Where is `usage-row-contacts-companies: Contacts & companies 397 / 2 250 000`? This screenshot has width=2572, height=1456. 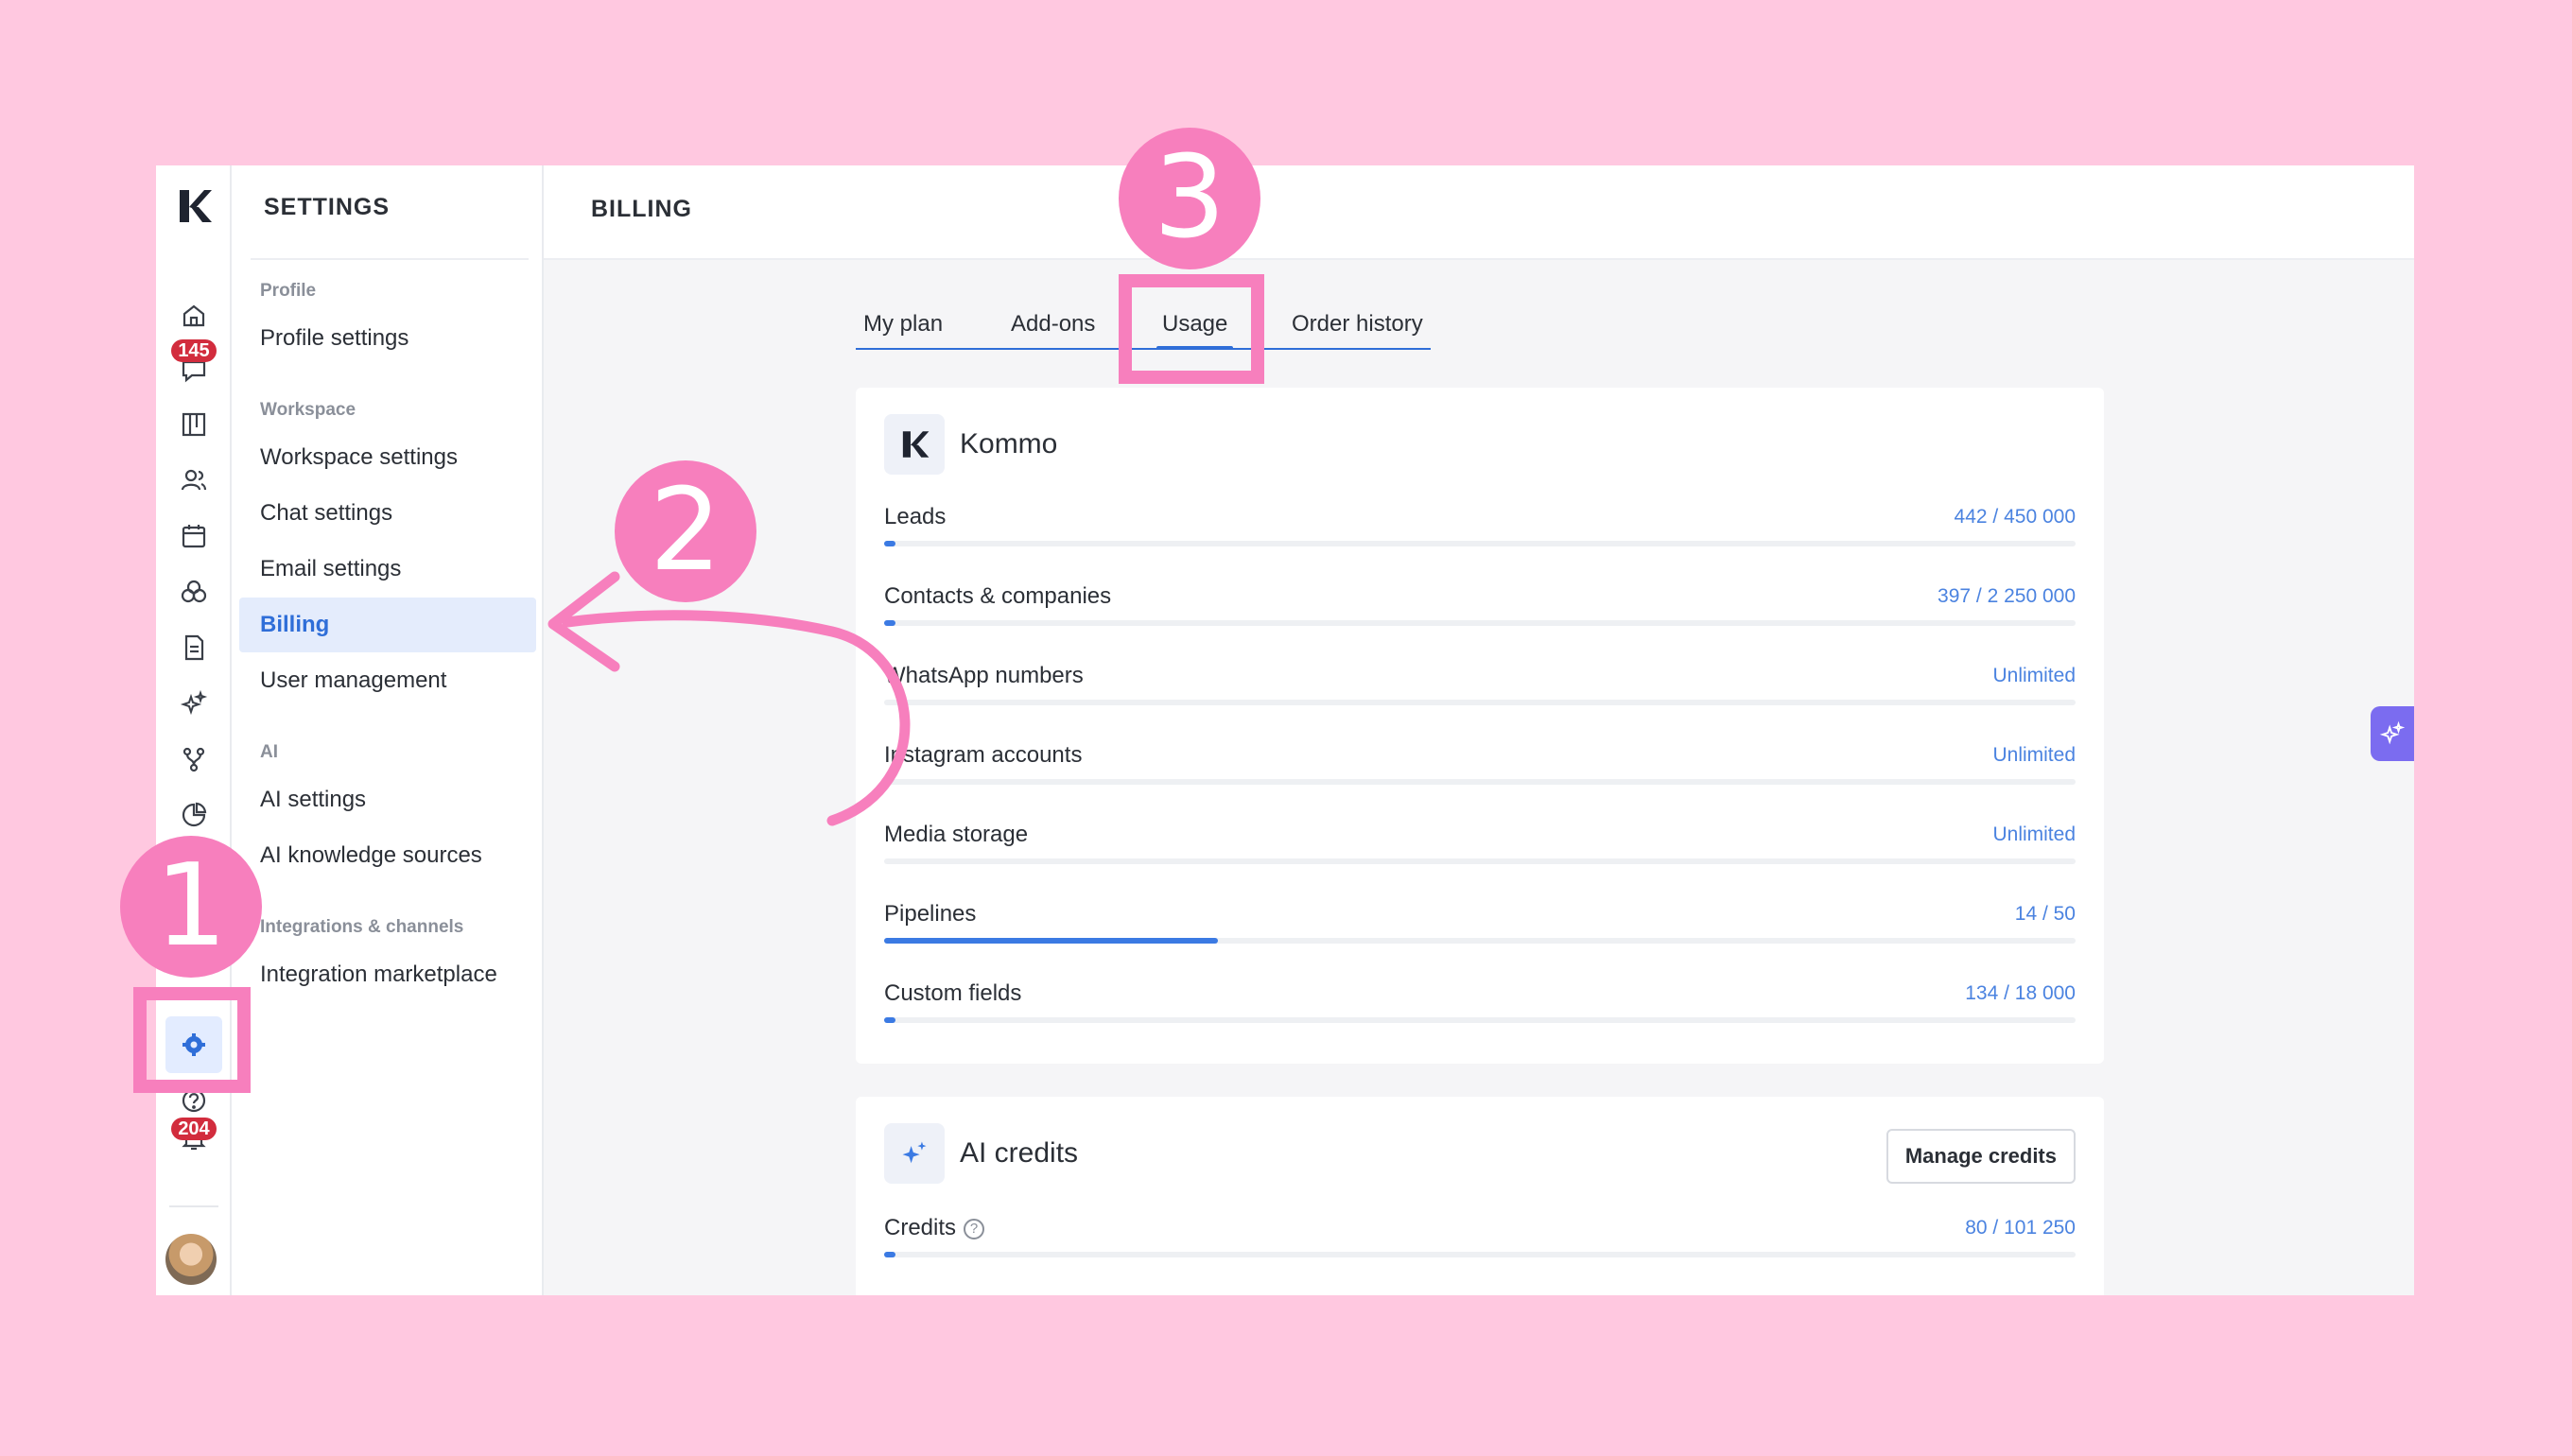 usage-row-contacts-companies: Contacts & companies 397 / 2 250 000 is located at coordinates (1480, 609).